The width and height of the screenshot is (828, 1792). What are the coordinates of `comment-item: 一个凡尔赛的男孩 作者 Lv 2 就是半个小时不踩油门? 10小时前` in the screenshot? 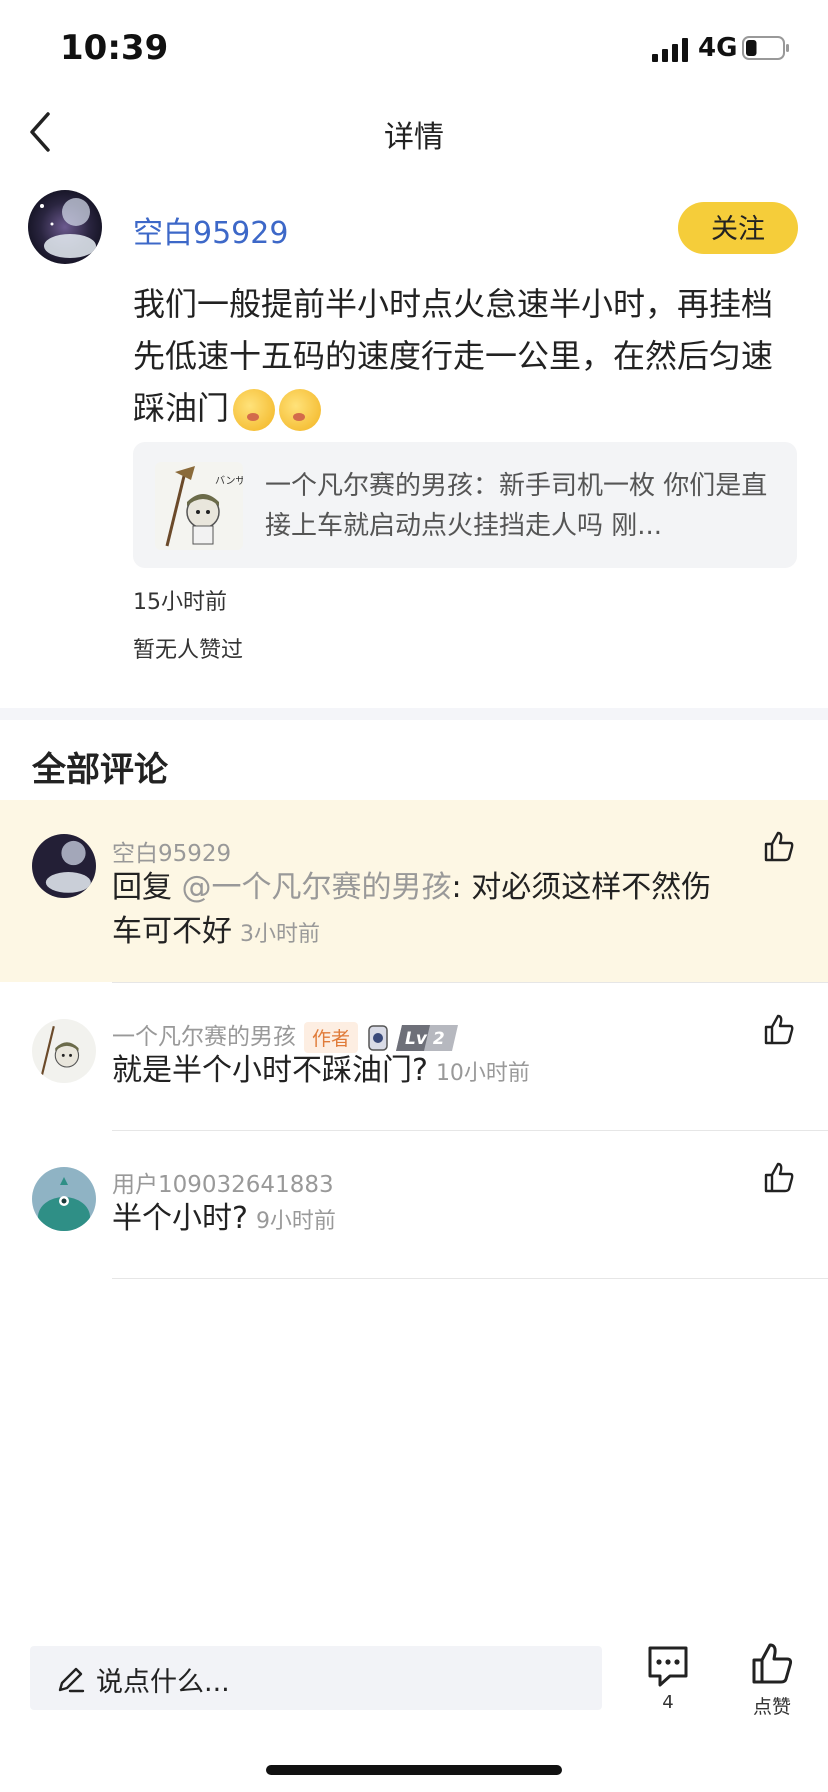 It's located at (414, 1057).